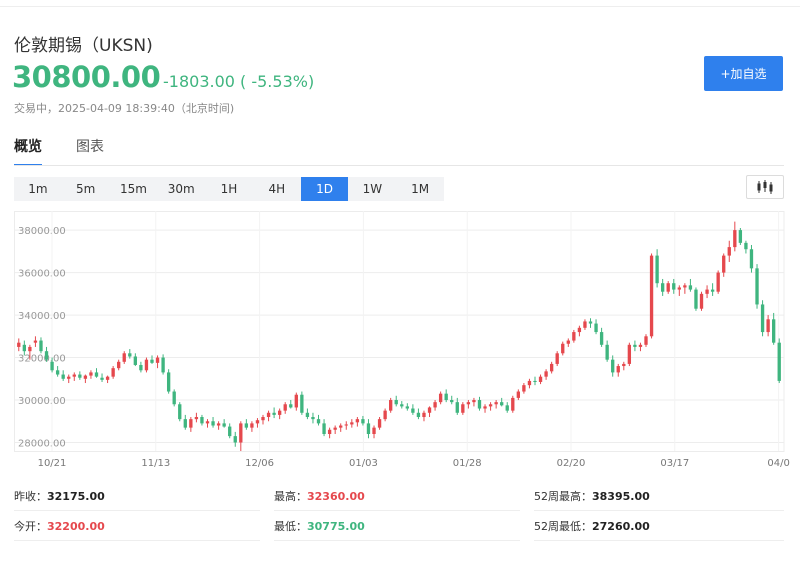  What do you see at coordinates (290, 496) in the screenshot?
I see `stat-label: 最高：` at bounding box center [290, 496].